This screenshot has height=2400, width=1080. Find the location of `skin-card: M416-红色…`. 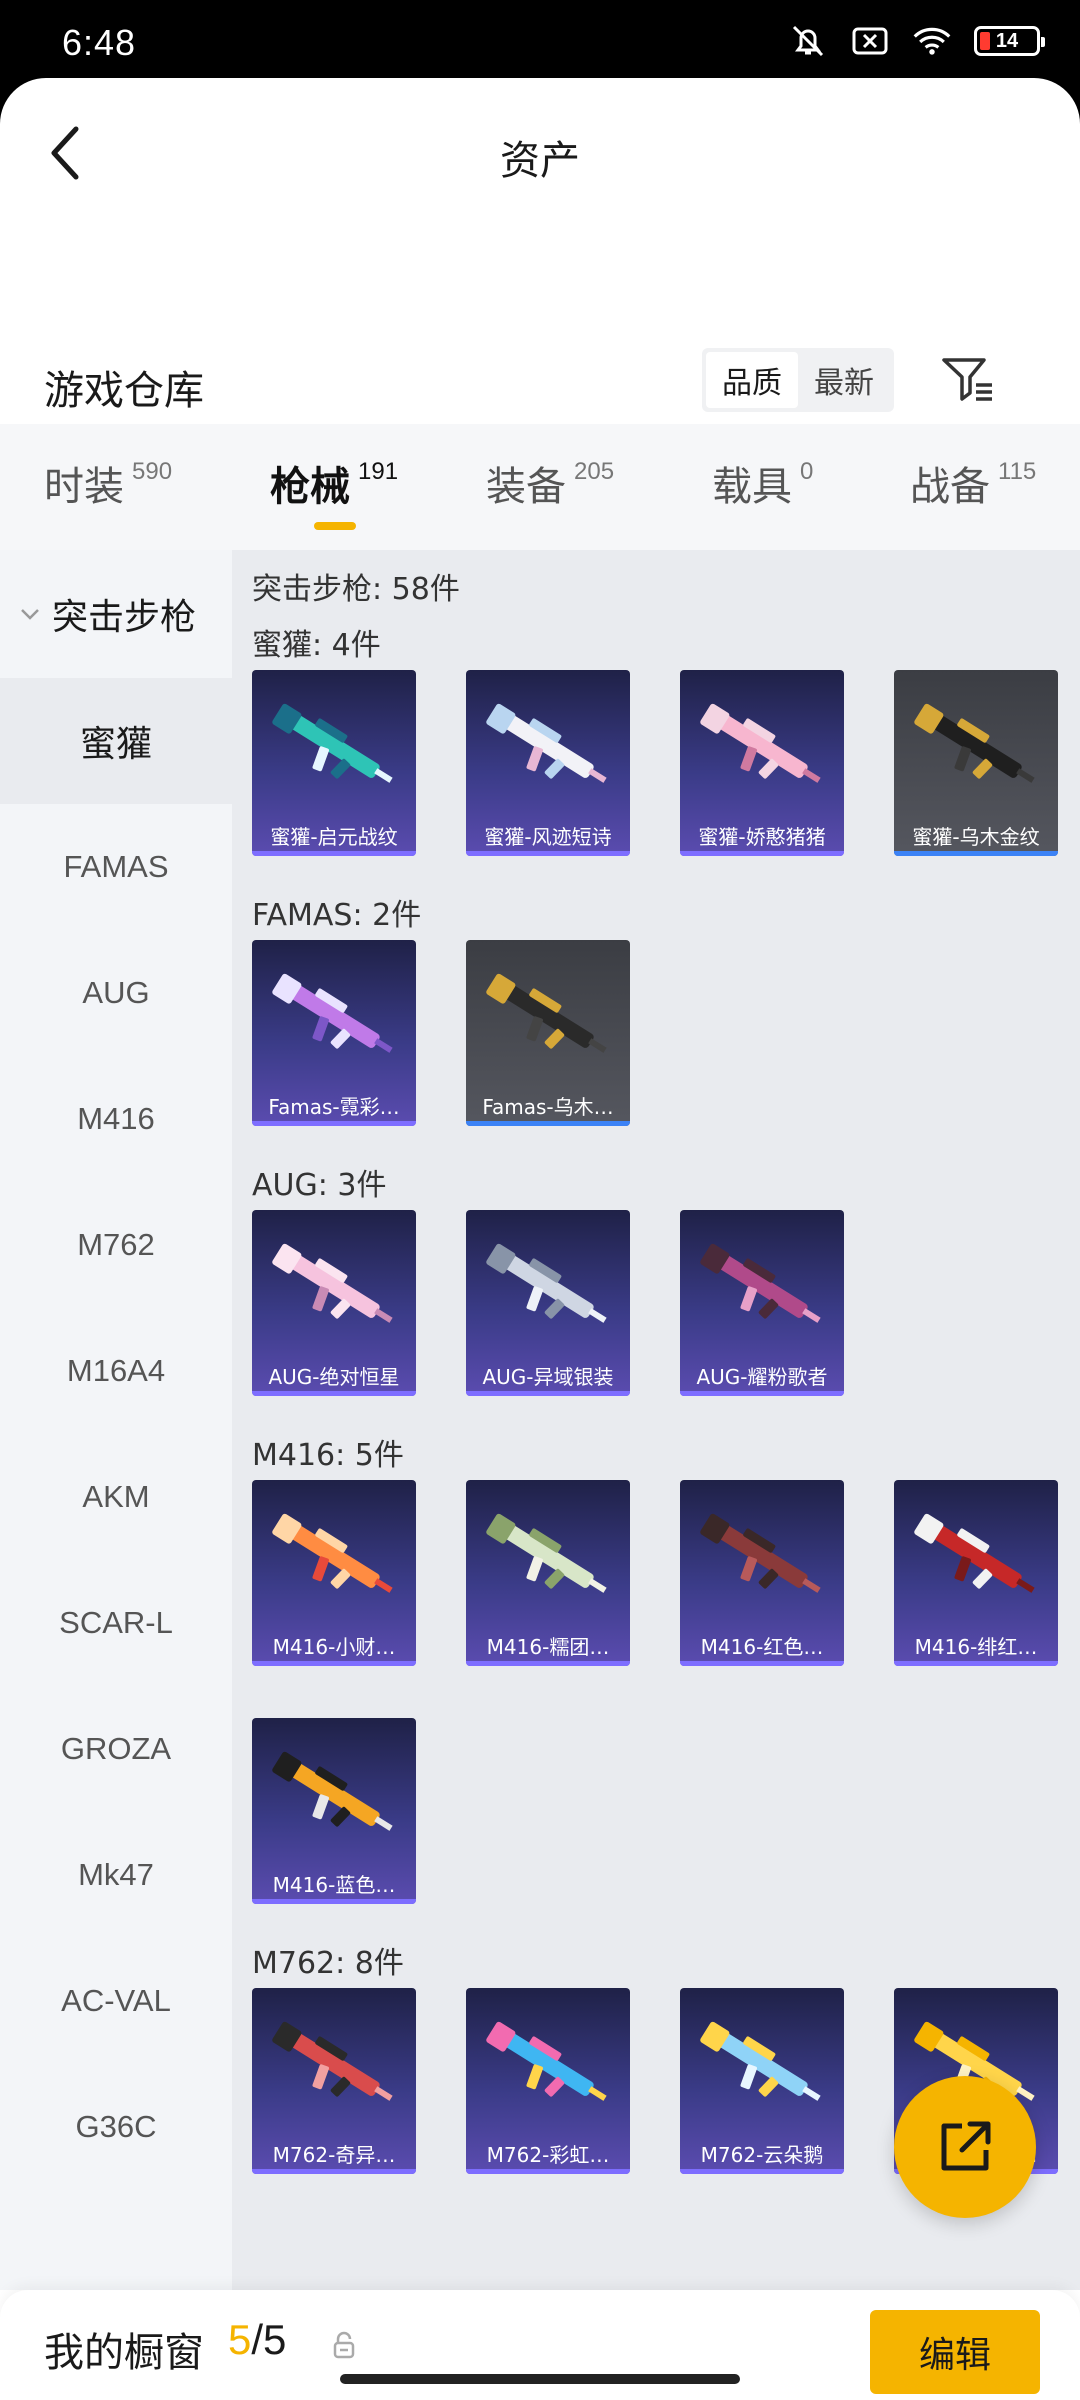

skin-card: M416-红色… is located at coordinates (762, 1573).